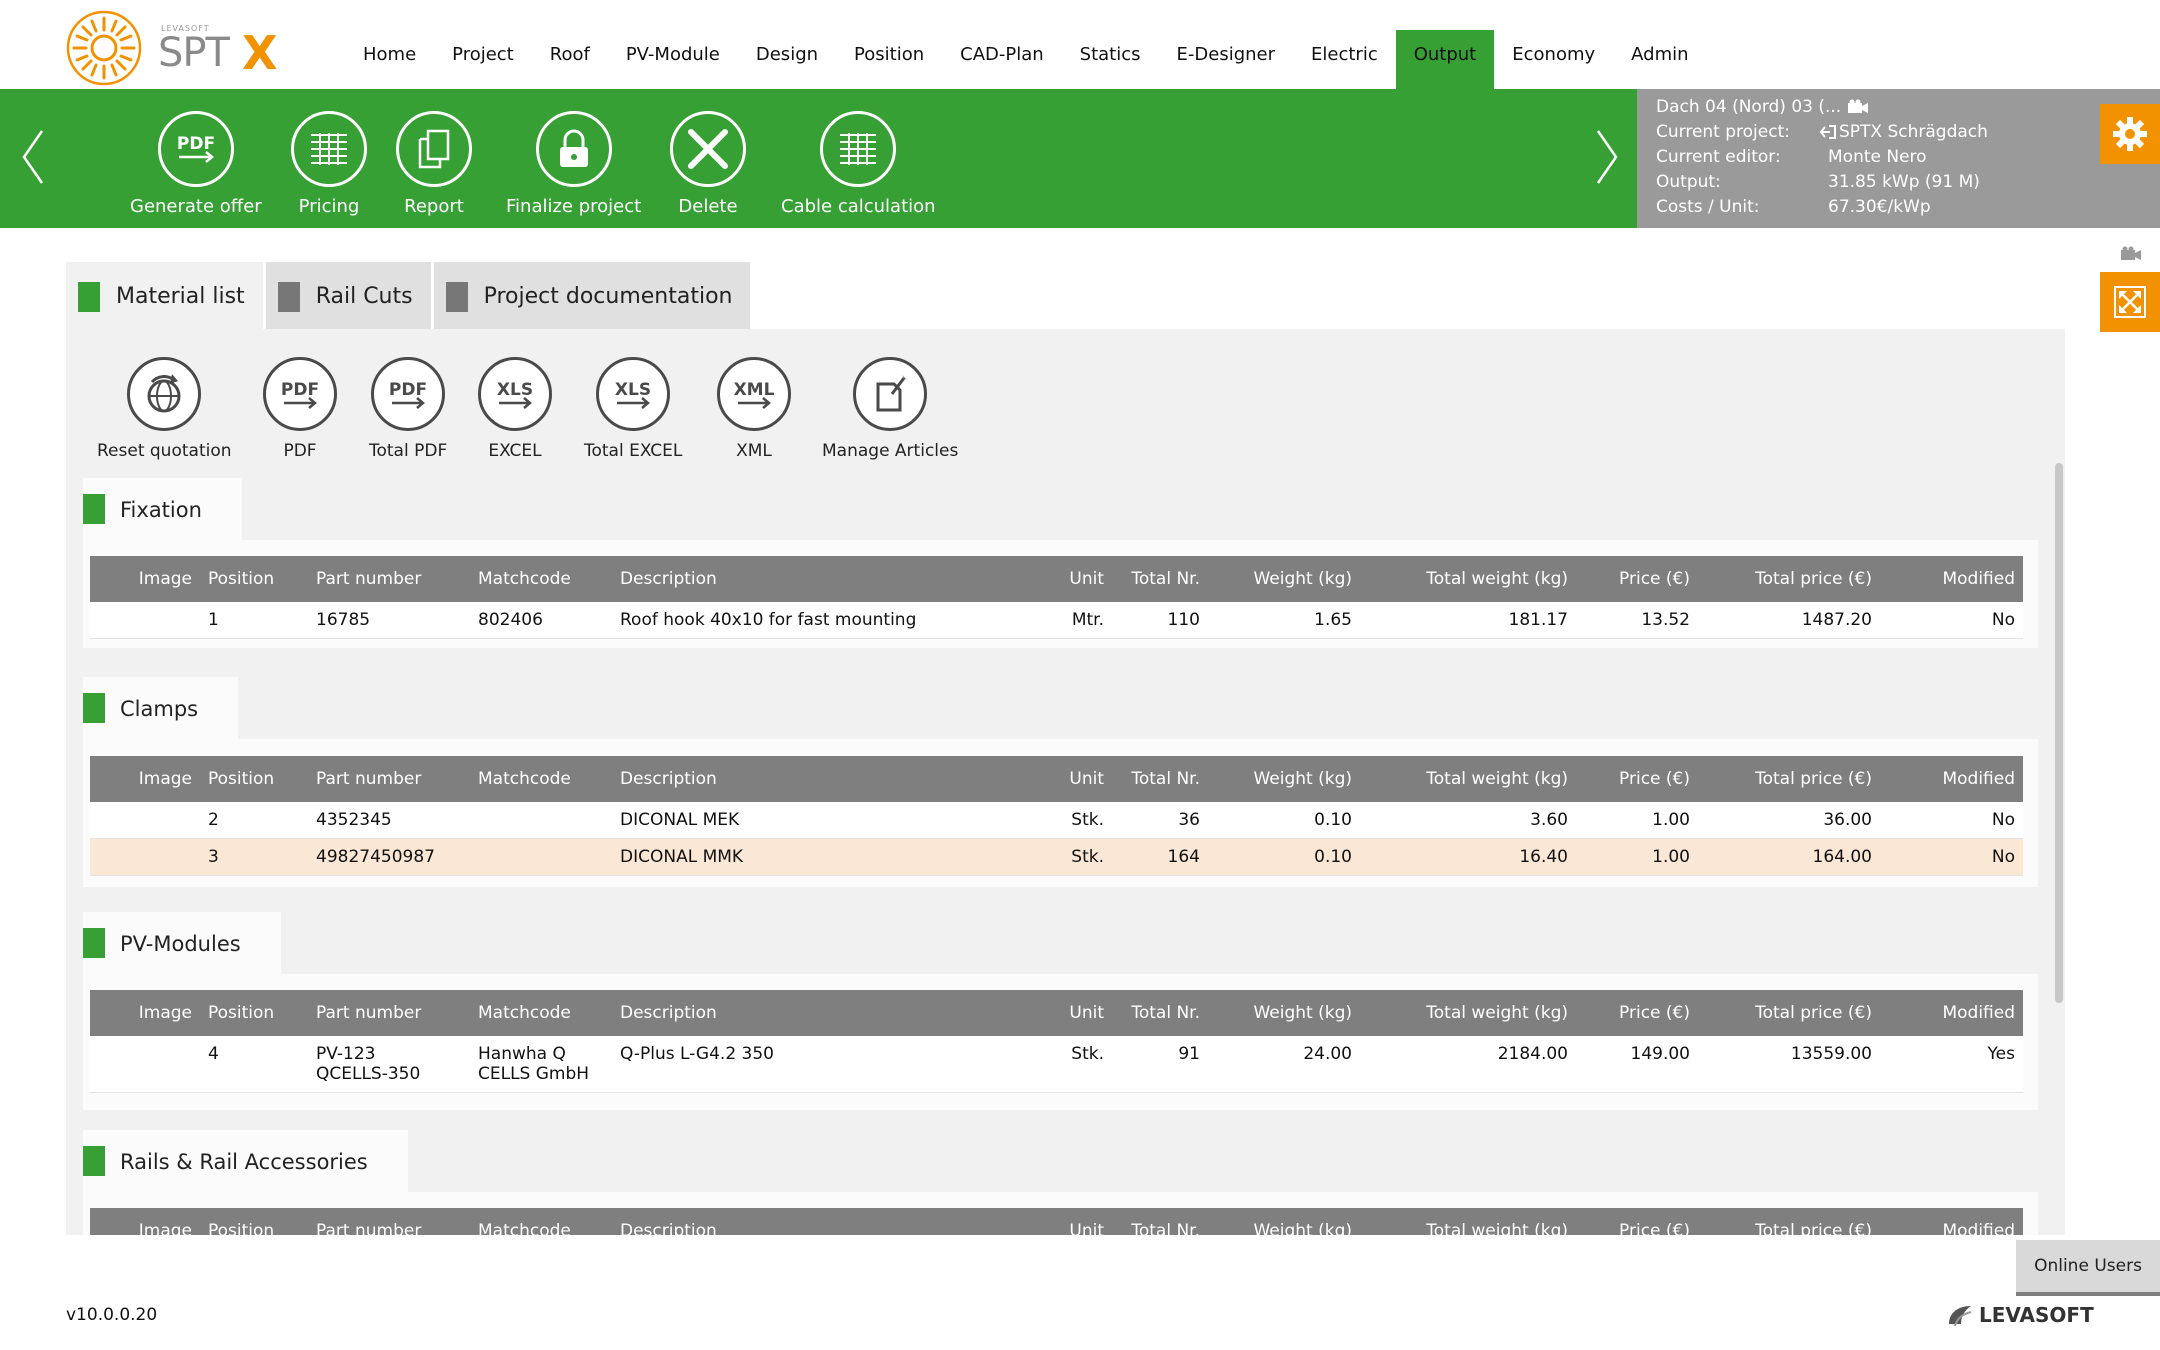 The width and height of the screenshot is (2160, 1350). Describe the element at coordinates (1445, 59) in the screenshot. I see `nav-output: Output` at that location.